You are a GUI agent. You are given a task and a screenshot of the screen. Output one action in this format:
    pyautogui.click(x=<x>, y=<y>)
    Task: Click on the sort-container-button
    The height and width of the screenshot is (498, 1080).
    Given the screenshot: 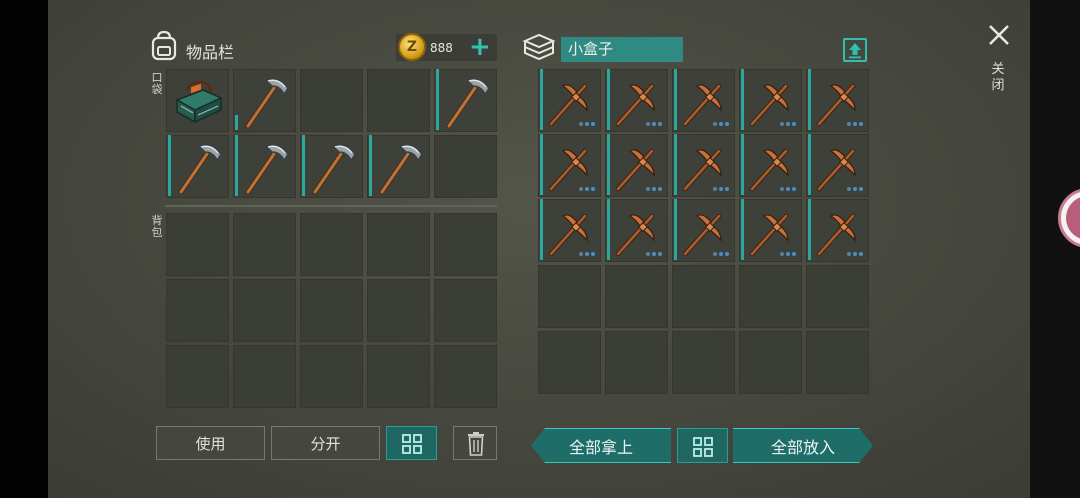 What is the action you would take?
    pyautogui.click(x=702, y=445)
    